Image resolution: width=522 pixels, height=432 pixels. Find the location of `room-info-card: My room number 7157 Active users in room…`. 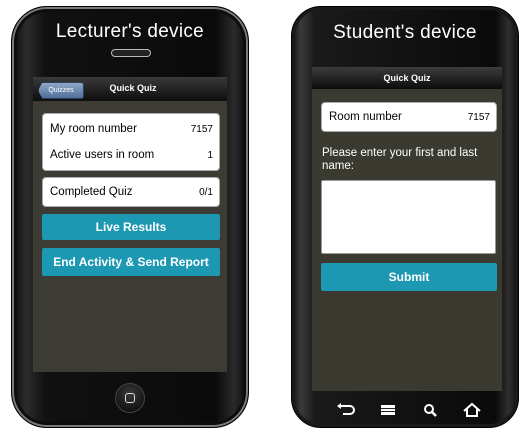

room-info-card: My room number 7157 Active users in room… is located at coordinates (131, 142).